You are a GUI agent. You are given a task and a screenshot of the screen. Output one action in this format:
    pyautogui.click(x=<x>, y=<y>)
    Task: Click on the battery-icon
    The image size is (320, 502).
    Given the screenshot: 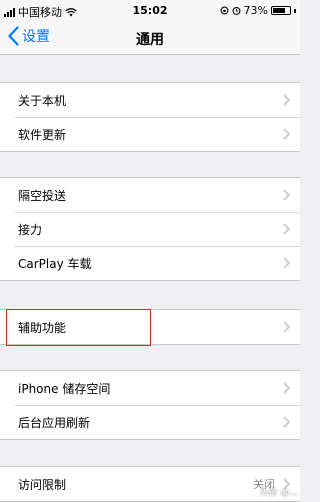 What is the action you would take?
    pyautogui.click(x=281, y=10)
    